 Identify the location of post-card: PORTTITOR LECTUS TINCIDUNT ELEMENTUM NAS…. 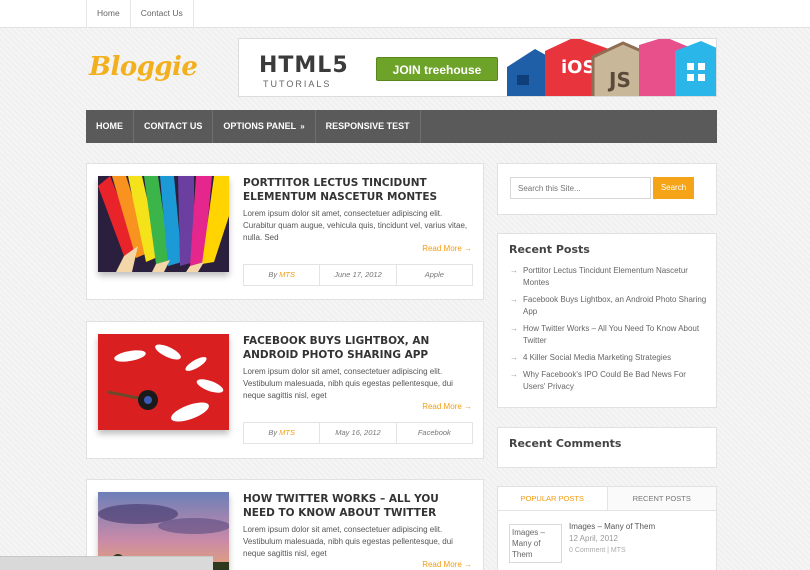
(285, 231).